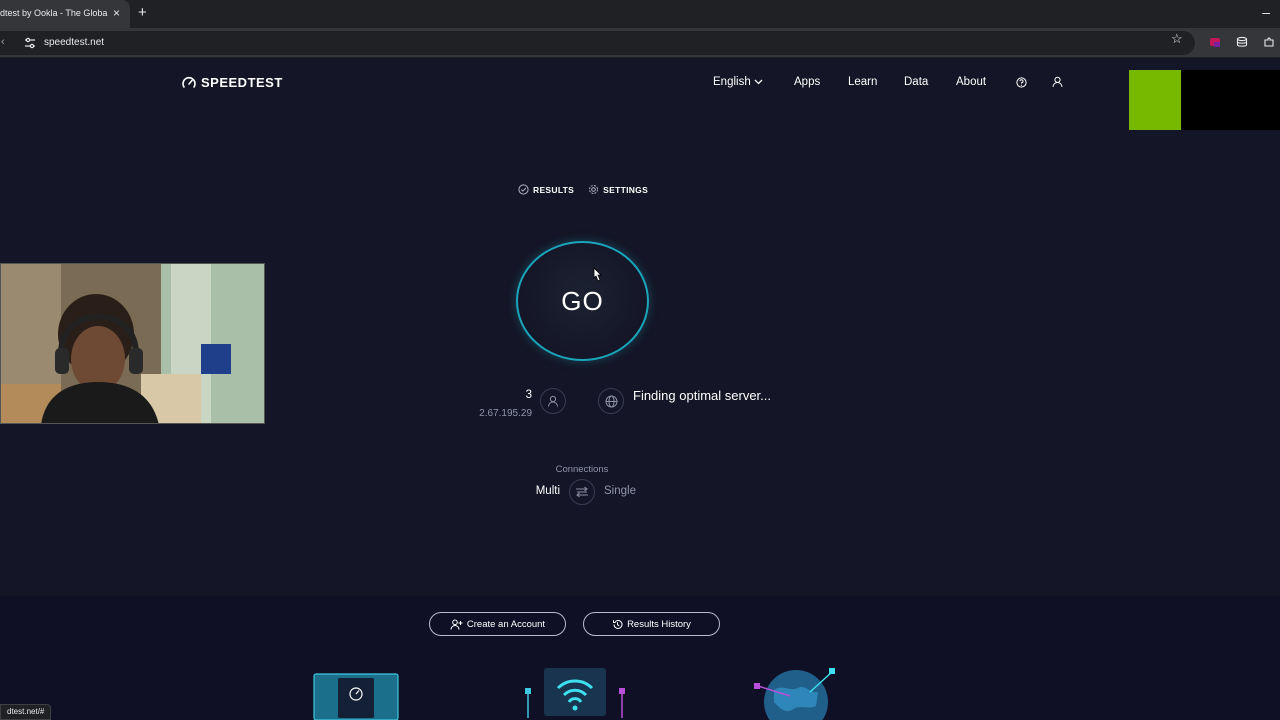 The image size is (1280, 720). Describe the element at coordinates (54, 13) in the screenshot. I see `tab-title: dtest by Ookla - The Globa` at that location.